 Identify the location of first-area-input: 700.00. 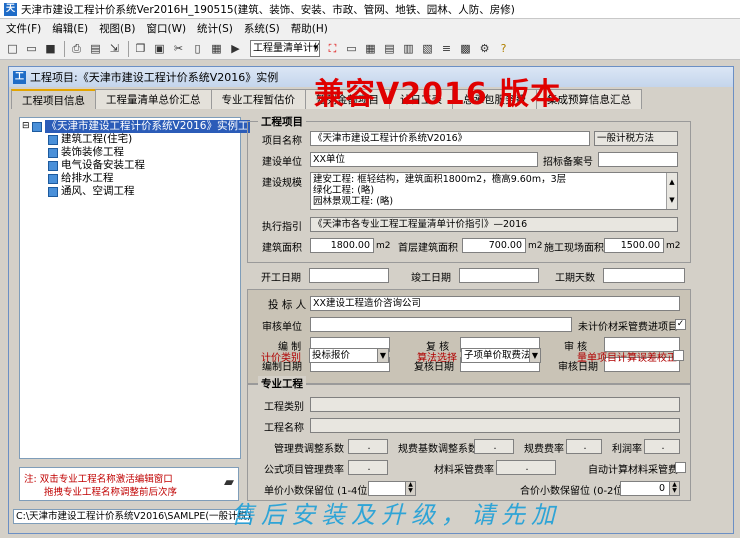
(494, 245).